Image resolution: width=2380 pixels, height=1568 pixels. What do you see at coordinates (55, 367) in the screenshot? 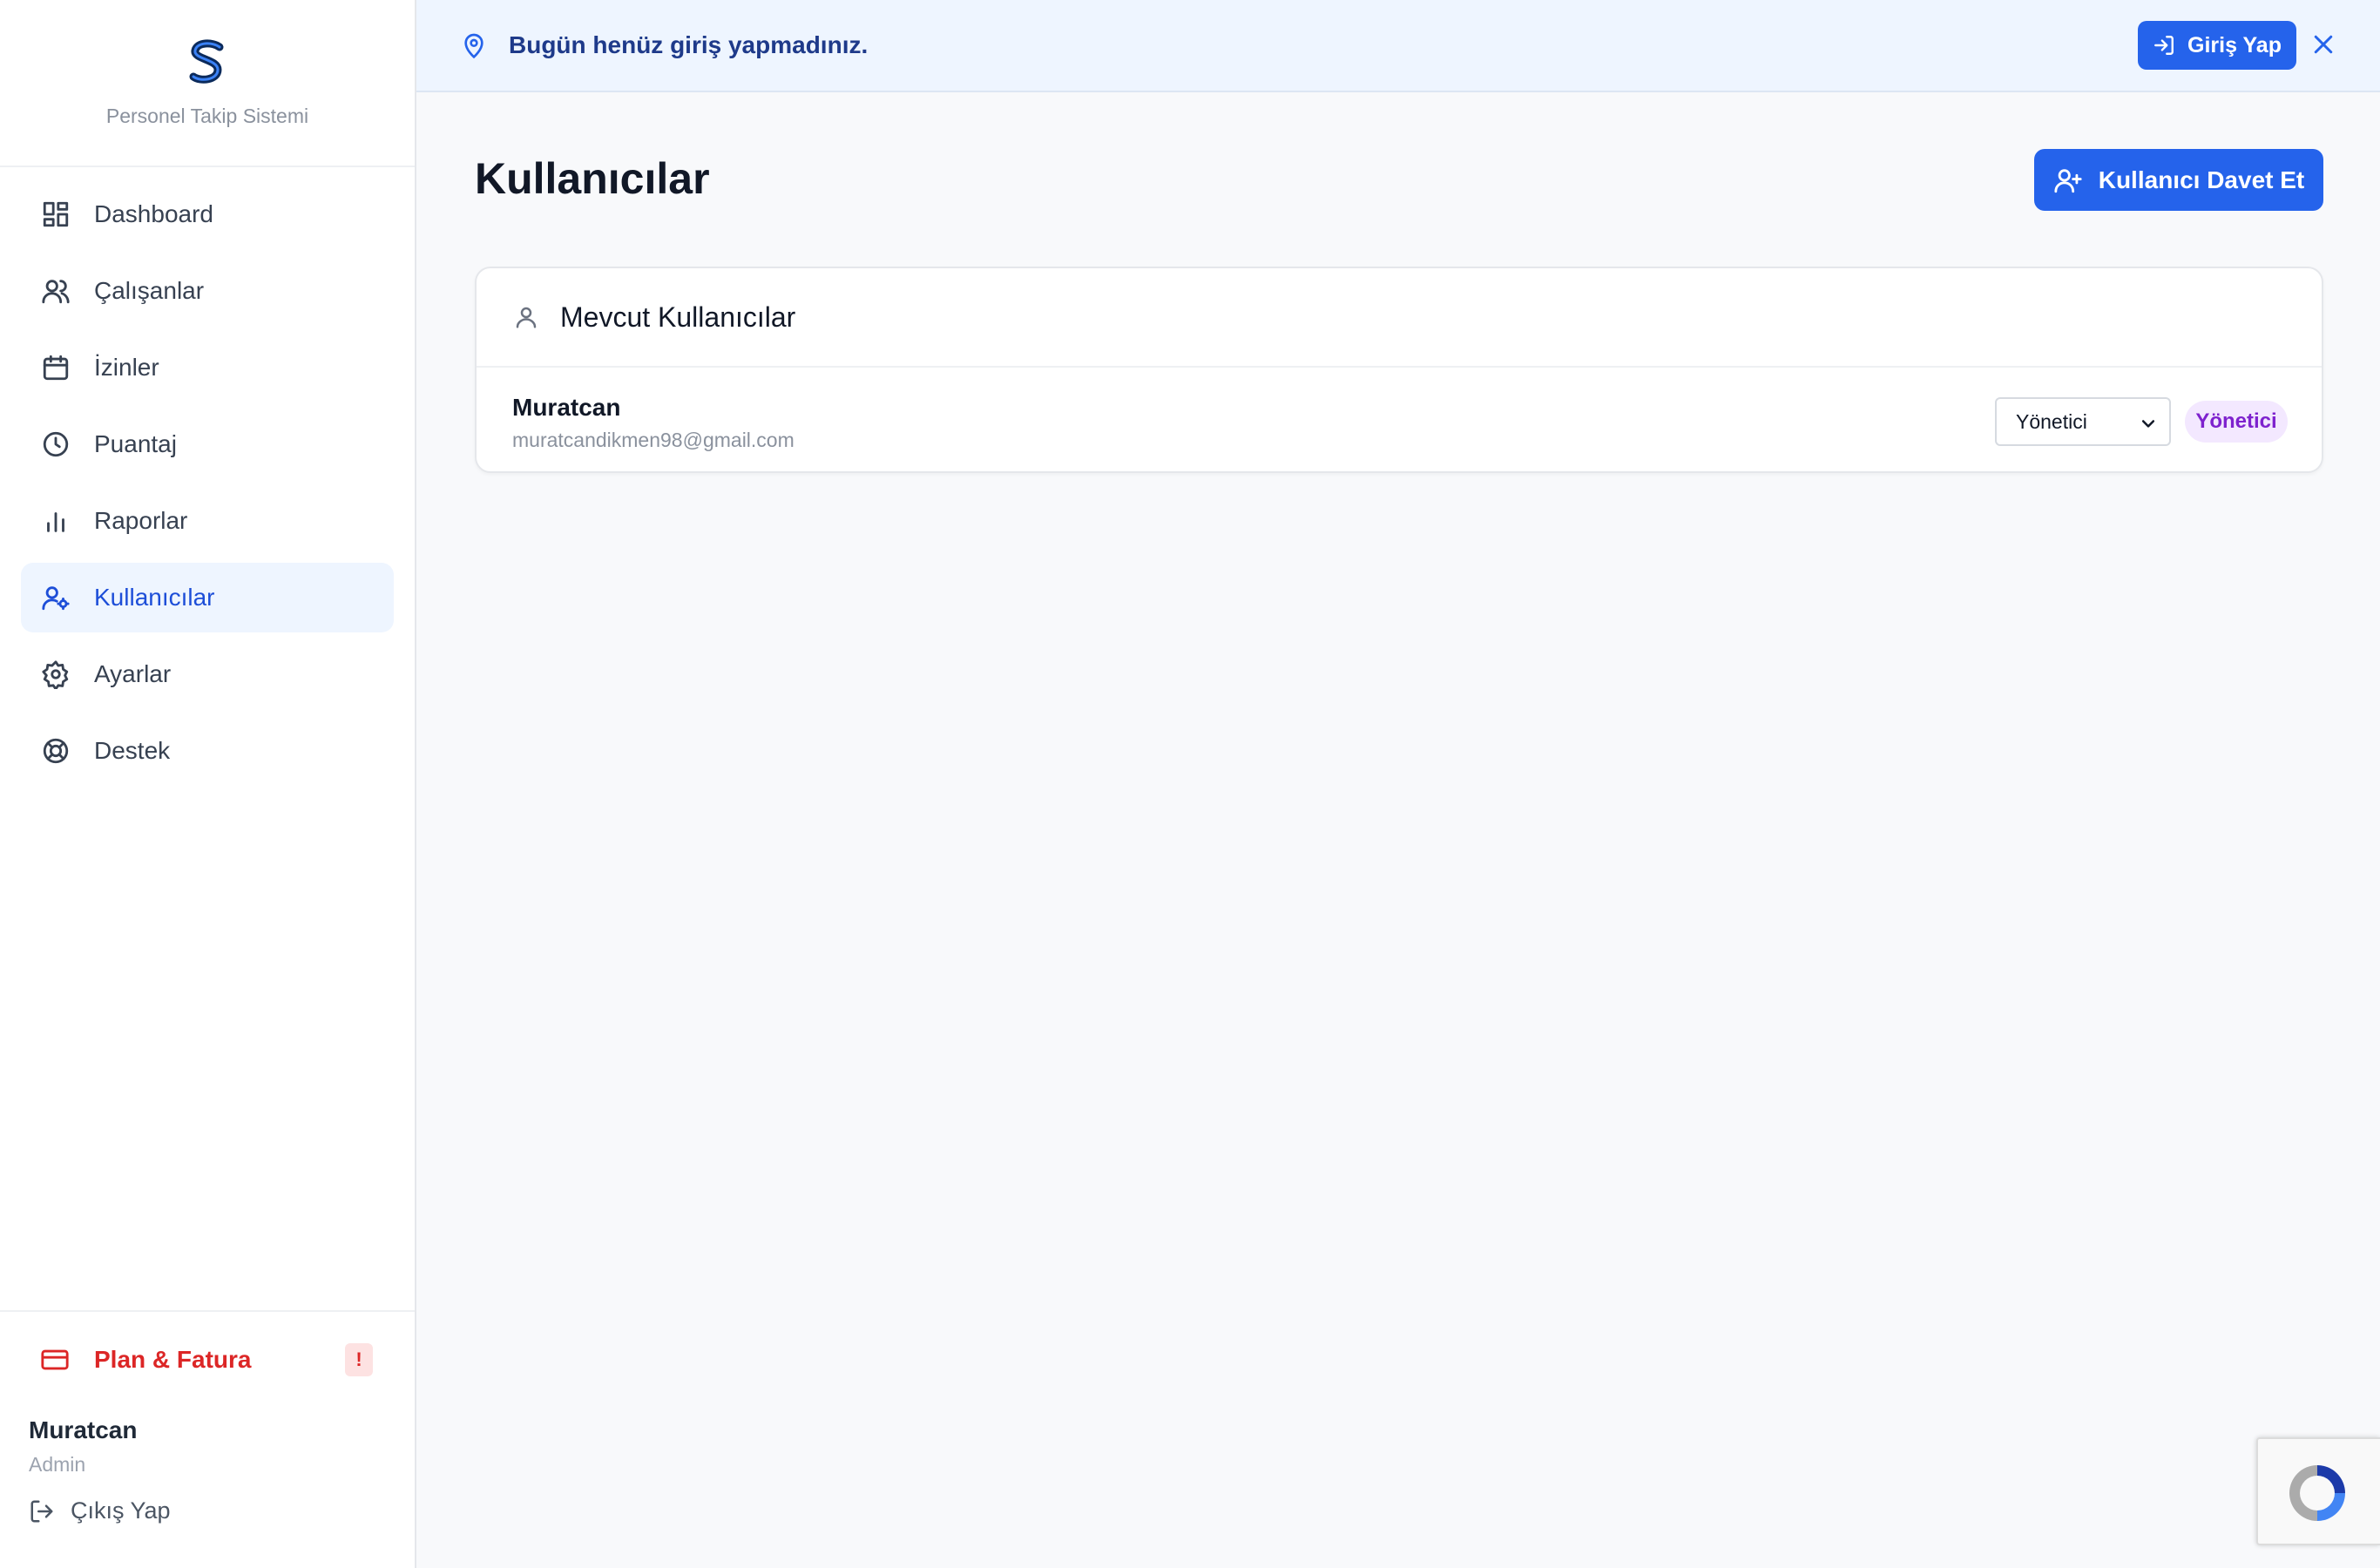
I see `calendar-icon` at bounding box center [55, 367].